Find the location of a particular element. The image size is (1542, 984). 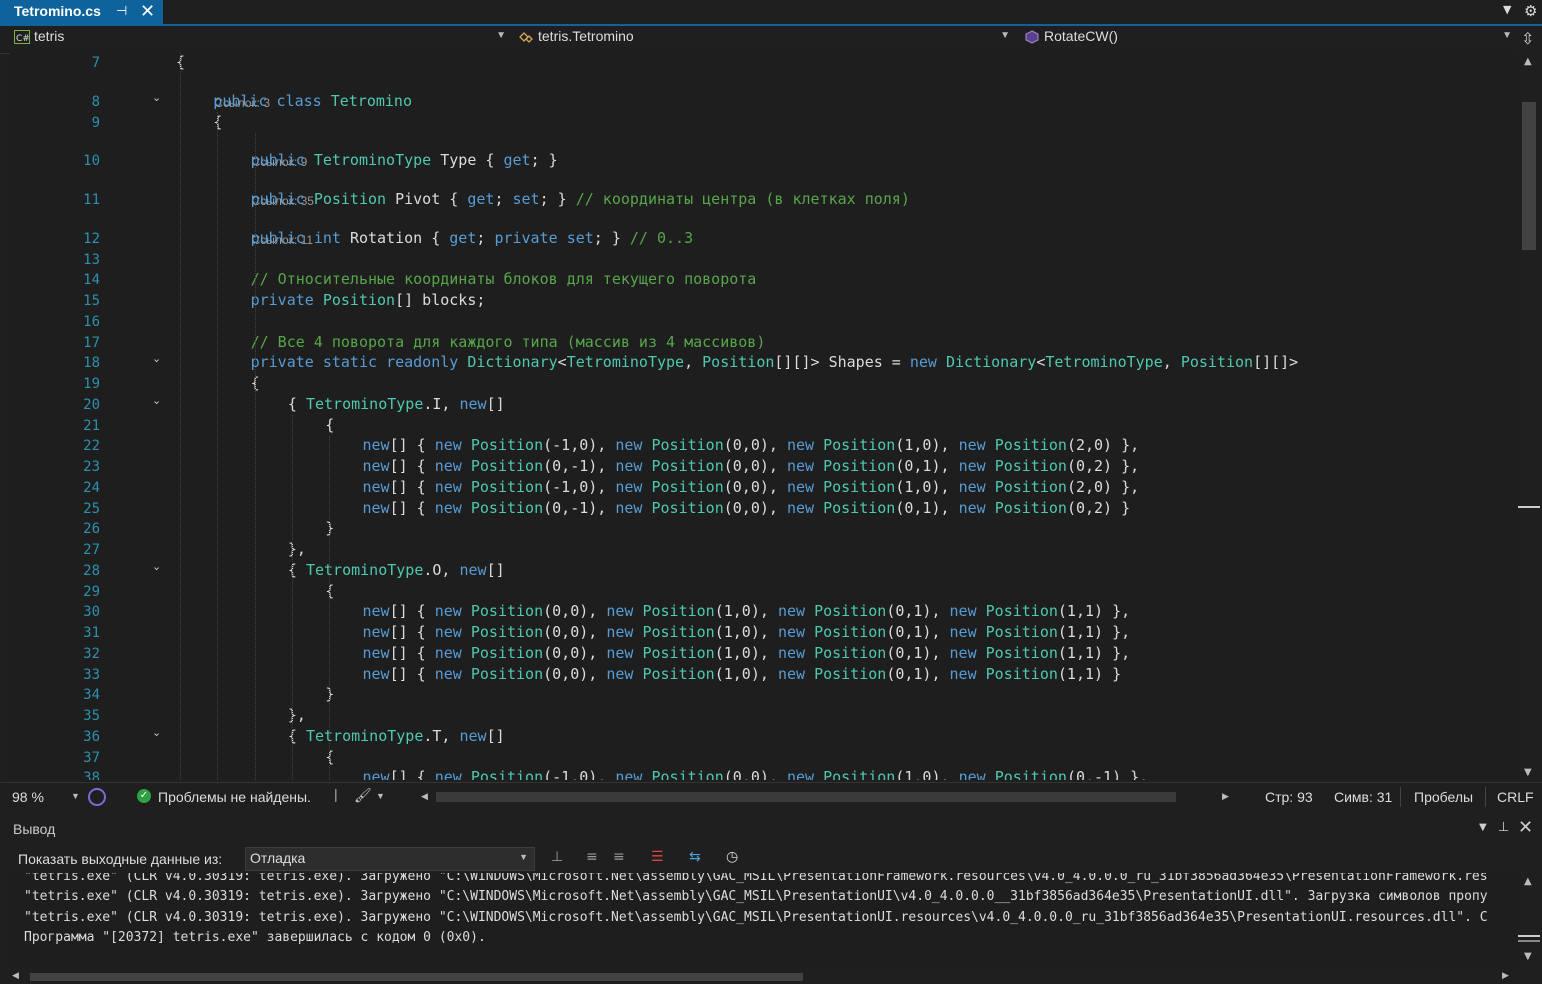

check-circle-icon: ✓ is located at coordinates (144, 796).